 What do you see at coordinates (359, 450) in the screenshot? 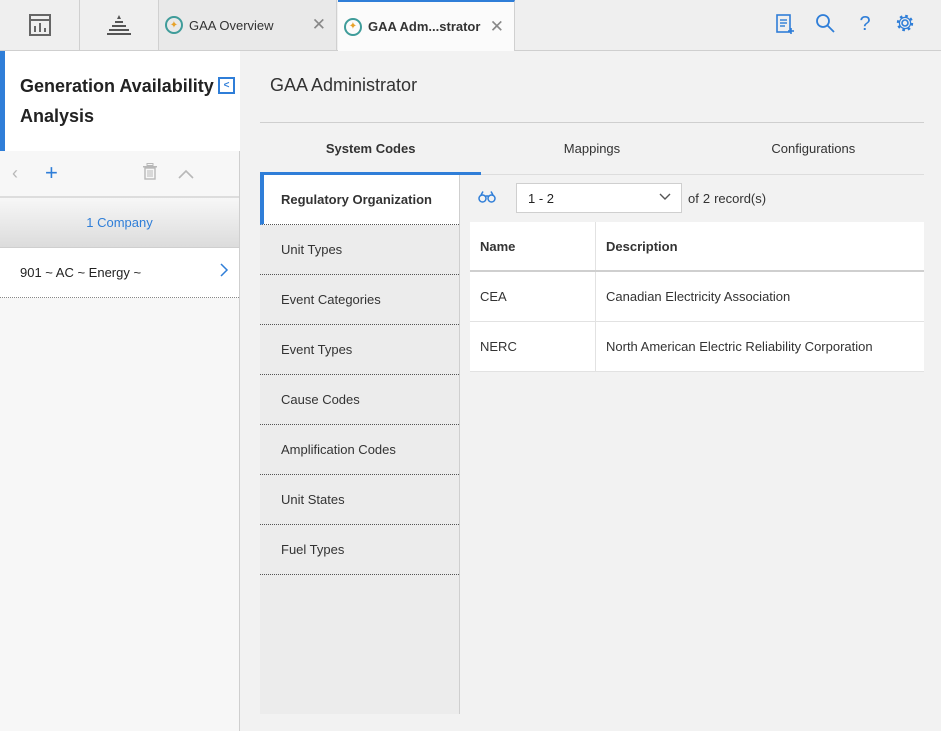
I see `code-item-amplification-codes: Amplification Codes` at bounding box center [359, 450].